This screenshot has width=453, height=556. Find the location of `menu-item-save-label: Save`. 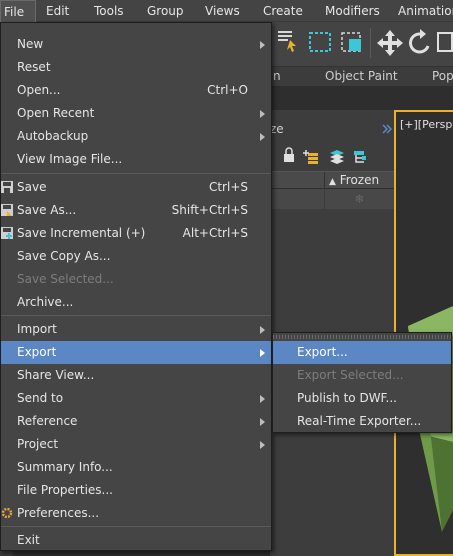

menu-item-save-label: Save is located at coordinates (32, 187).